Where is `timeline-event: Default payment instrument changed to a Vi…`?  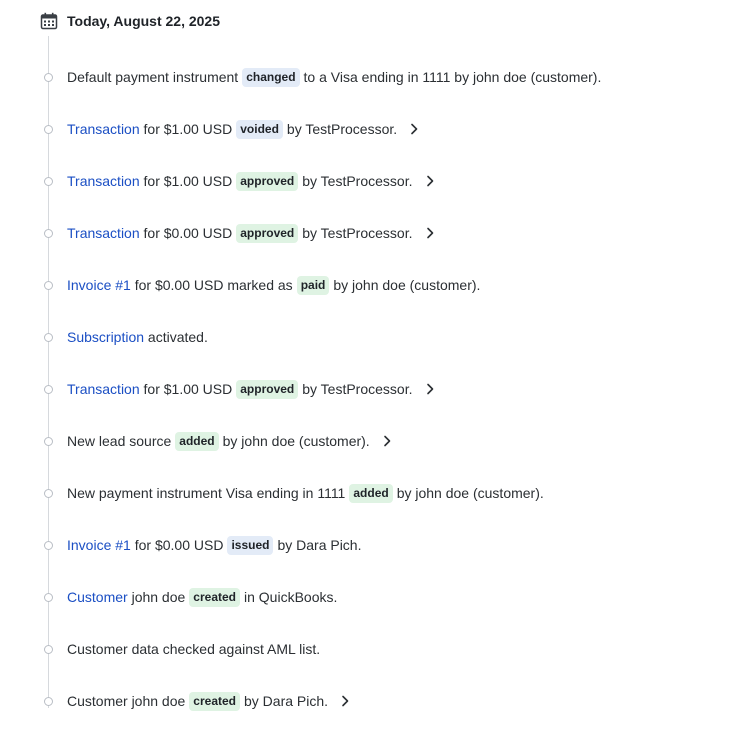
timeline-event: Default payment instrument changed to a Vi… is located at coordinates (322, 77).